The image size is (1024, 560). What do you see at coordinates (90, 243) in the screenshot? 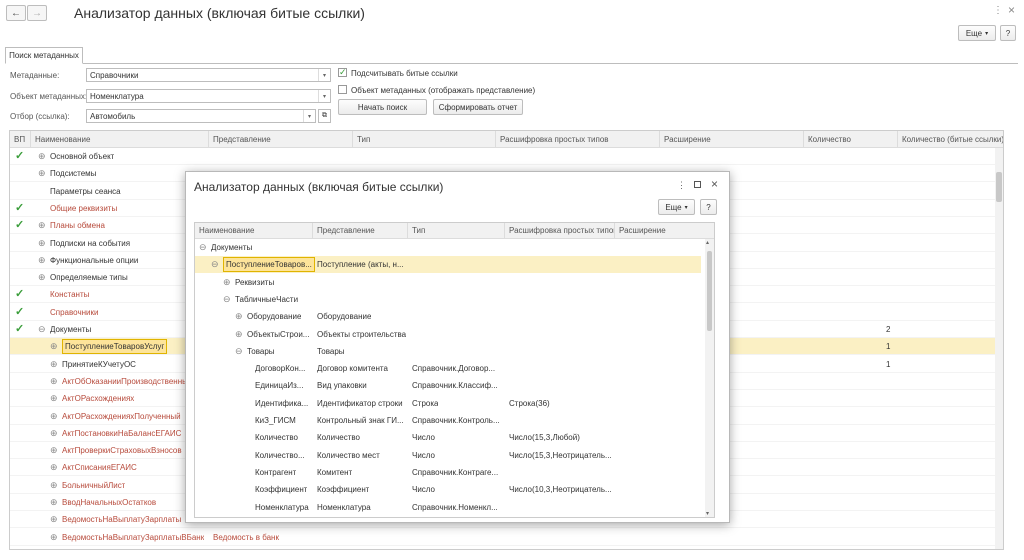
I see `row-name: Подписки на события` at bounding box center [90, 243].